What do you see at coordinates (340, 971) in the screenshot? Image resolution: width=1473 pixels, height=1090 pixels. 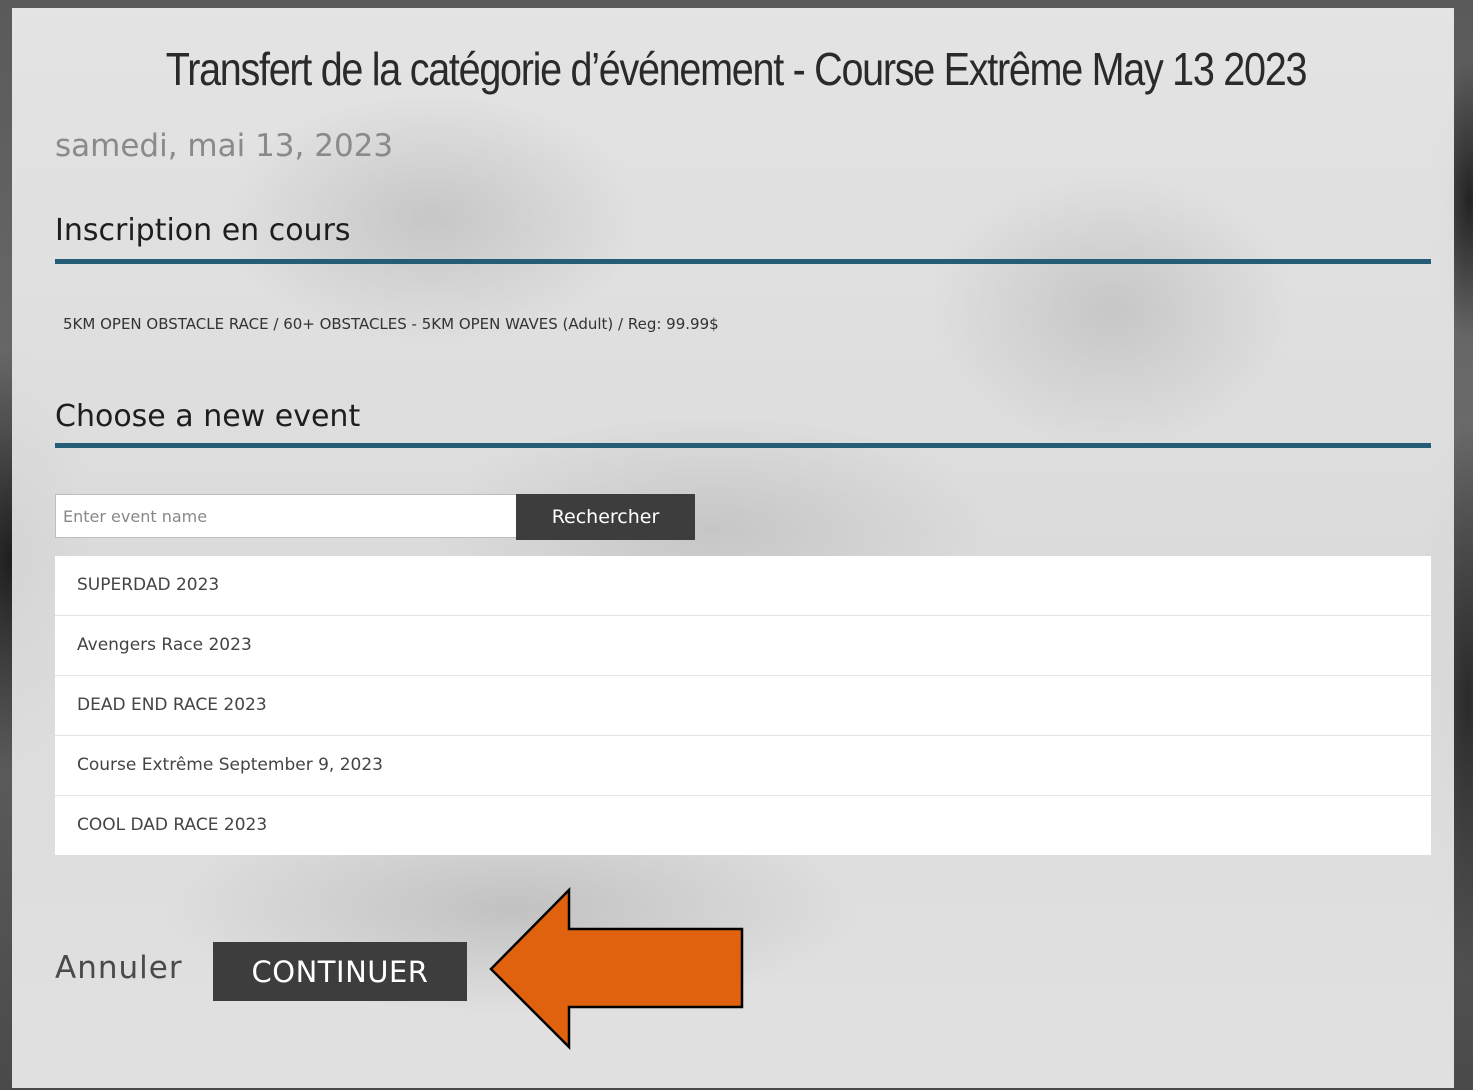 I see `continue-button: CONTINUER` at bounding box center [340, 971].